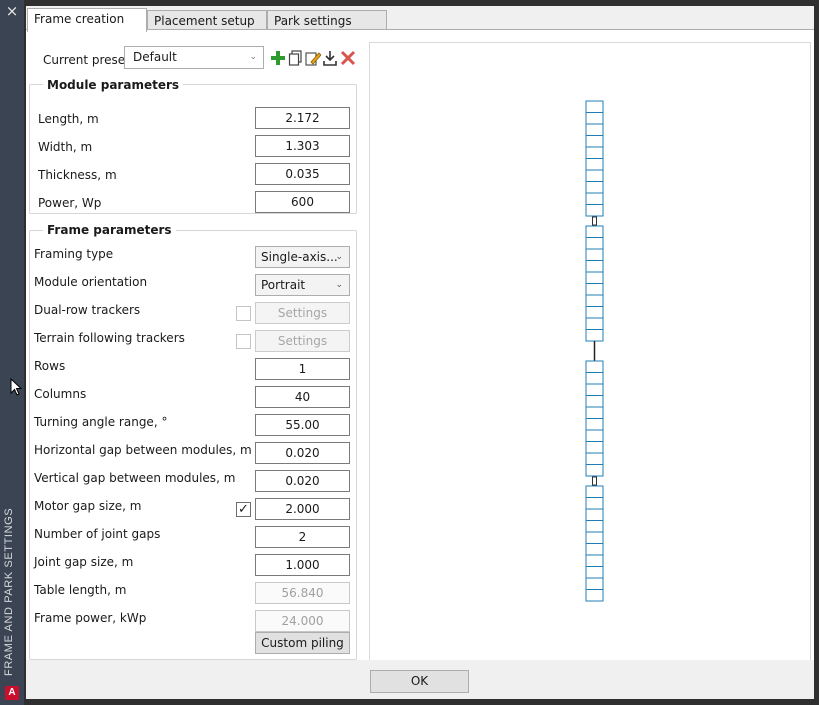 This screenshot has width=820, height=705. I want to click on close-icon: ×, so click(12, 11).